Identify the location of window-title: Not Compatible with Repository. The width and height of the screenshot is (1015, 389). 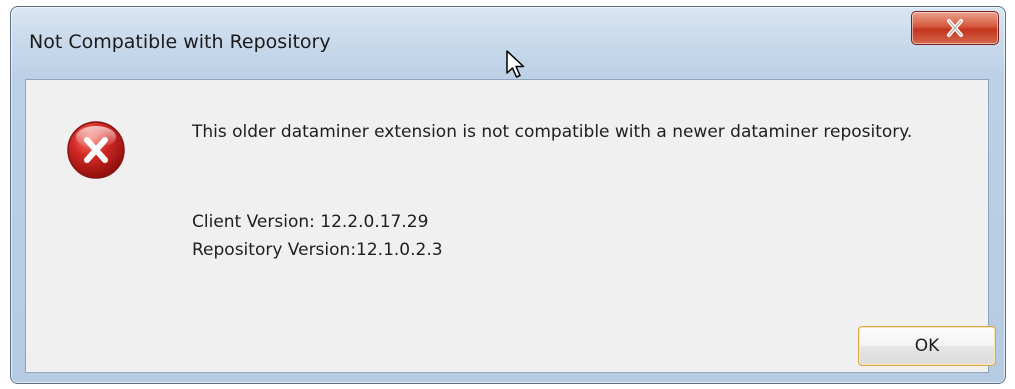
(180, 42).